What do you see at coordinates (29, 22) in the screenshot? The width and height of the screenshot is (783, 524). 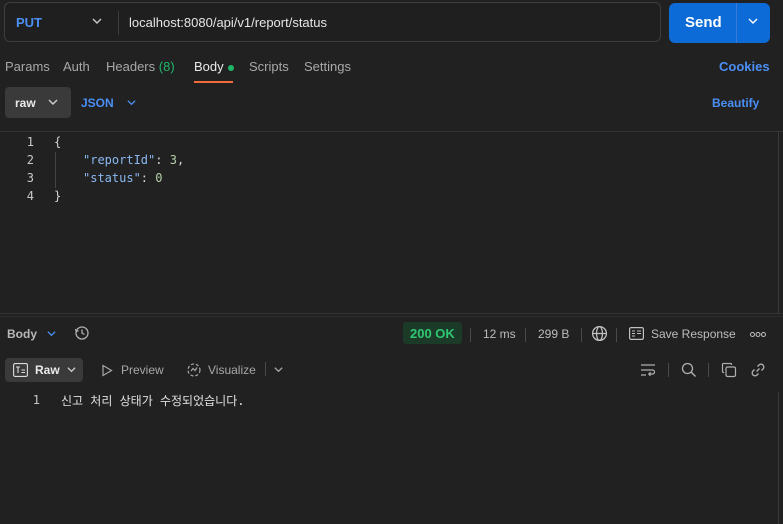 I see `method-select: PUT` at bounding box center [29, 22].